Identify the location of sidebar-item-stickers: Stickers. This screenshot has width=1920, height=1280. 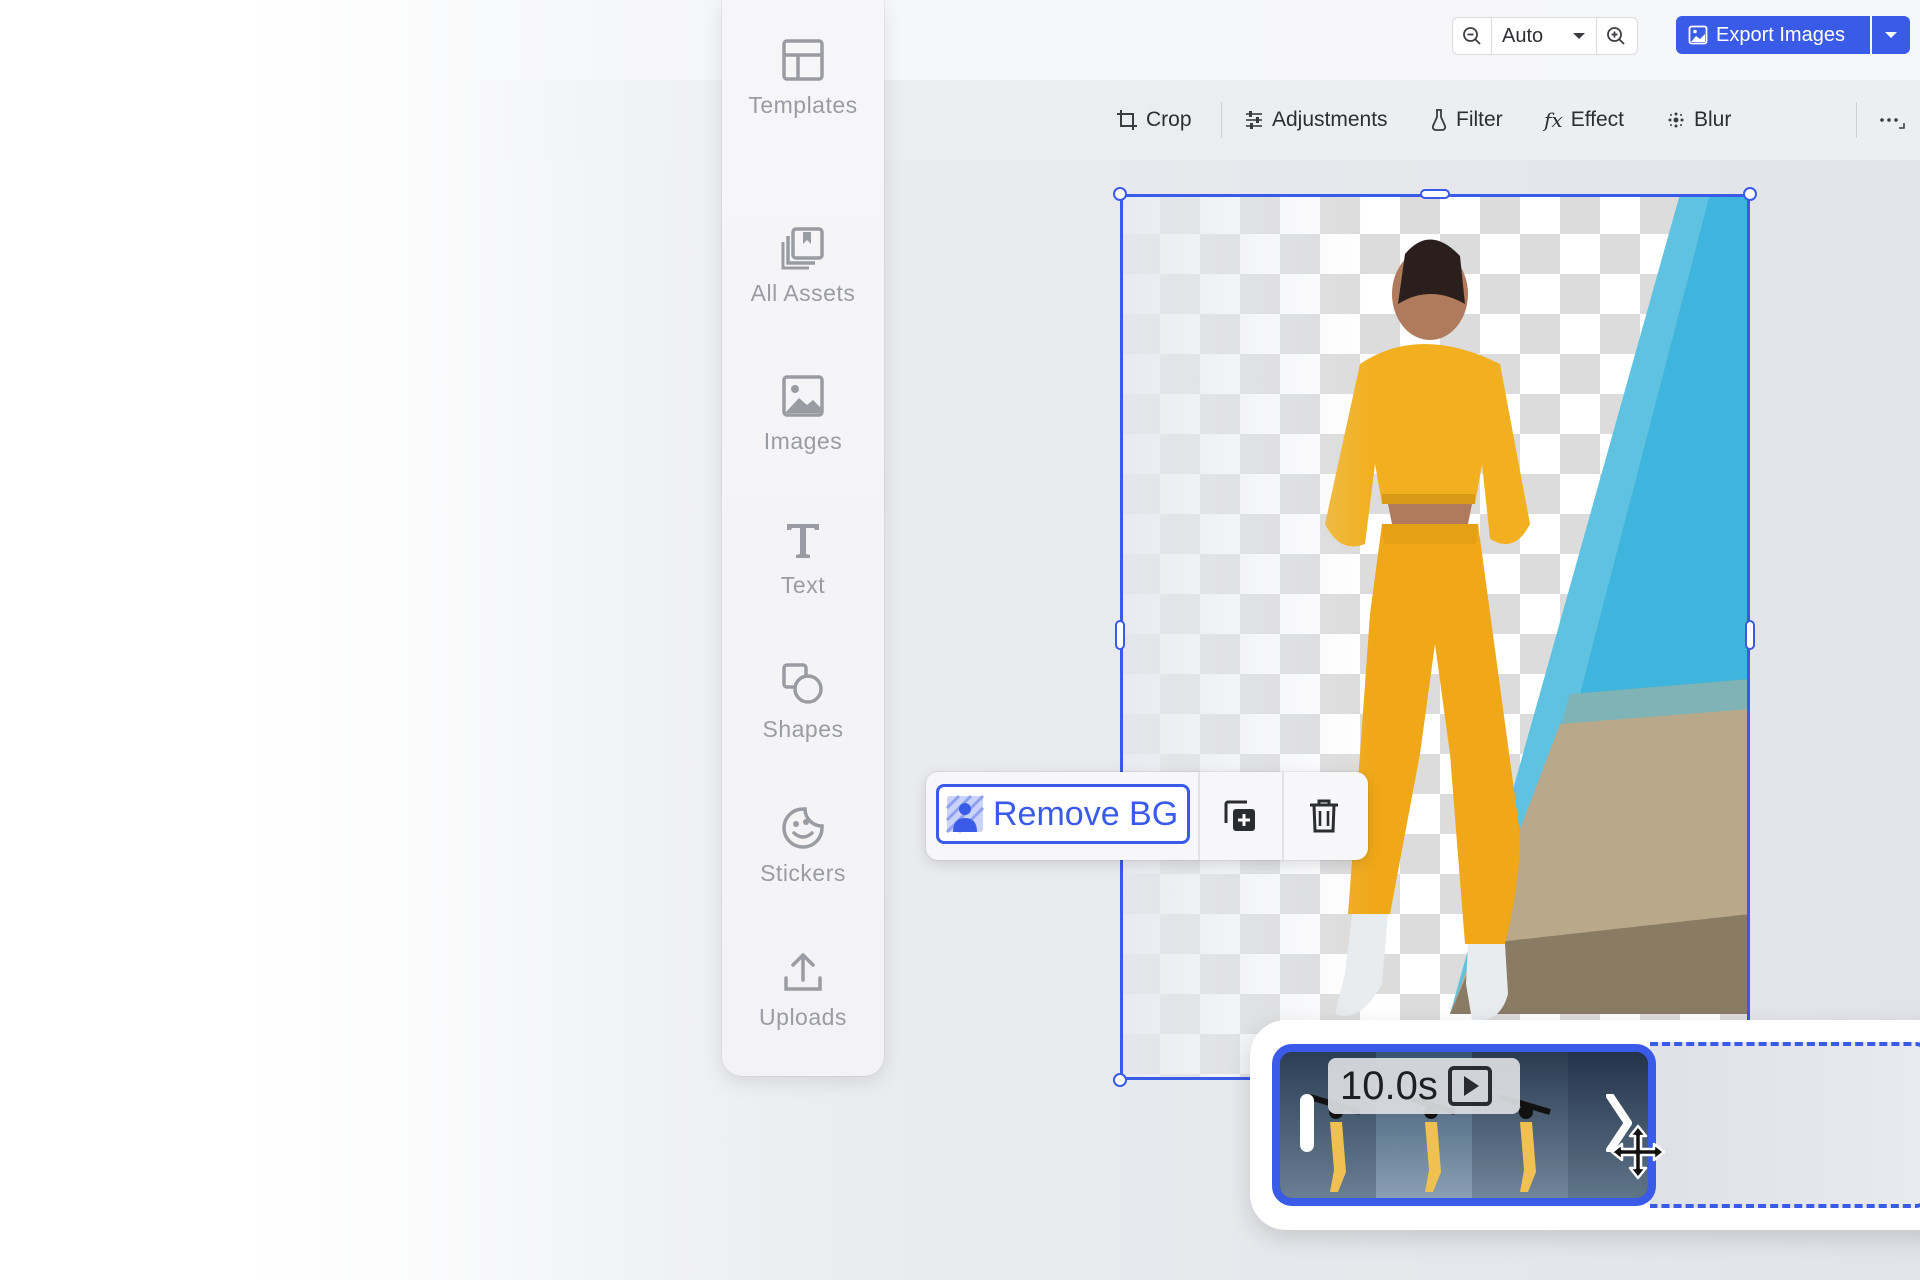
(803, 846).